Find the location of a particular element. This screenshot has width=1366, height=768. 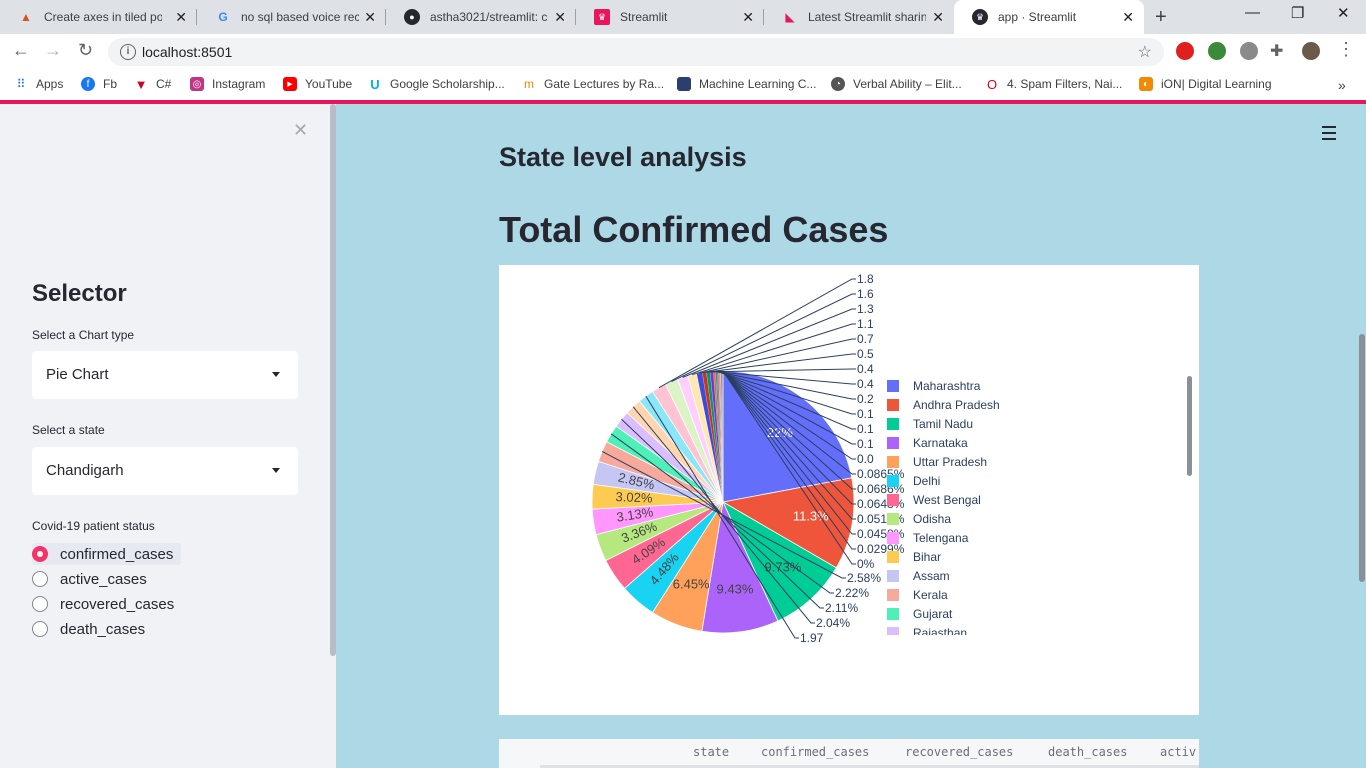

legend-item: Karnataka is located at coordinates (940, 443).